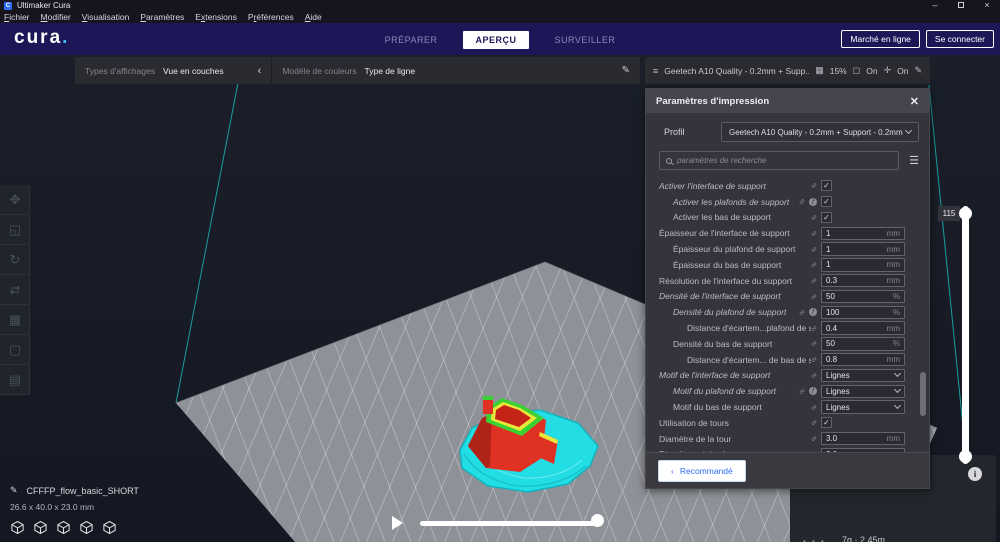 The image size is (1000, 542). Describe the element at coordinates (959, 39) in the screenshot. I see `sign-in-button: Se connecter` at that location.